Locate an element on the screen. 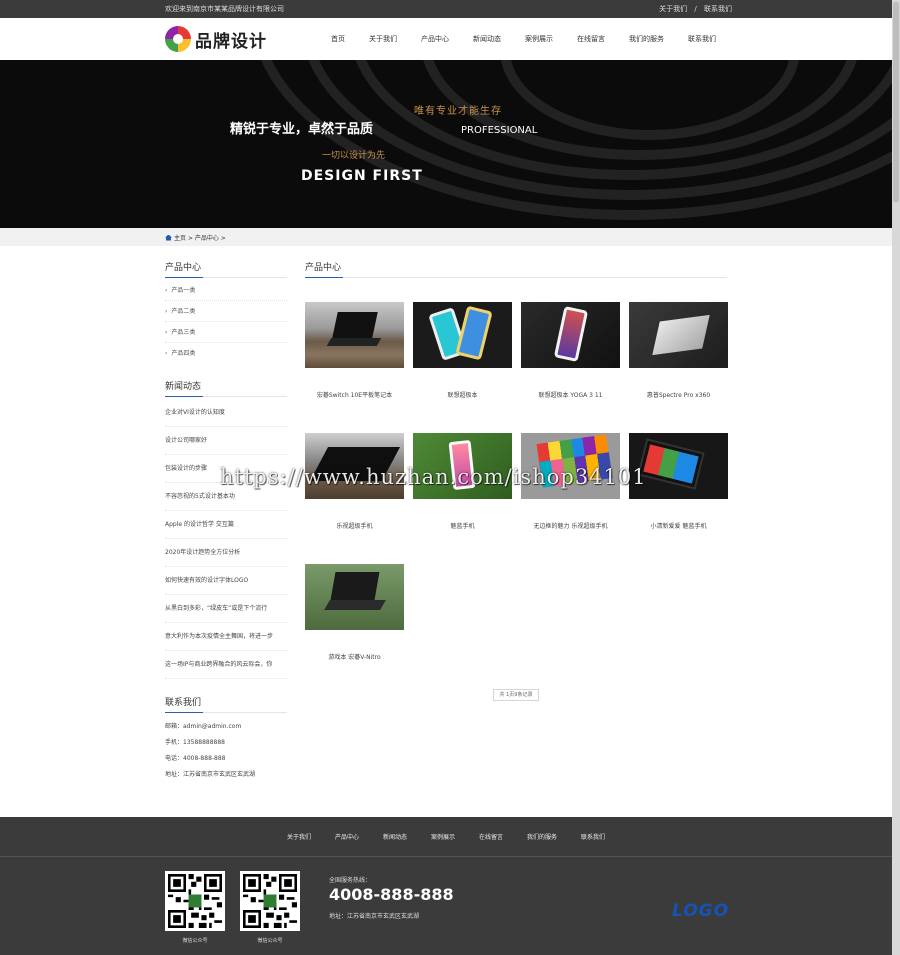  nav-item-message: 在线留言 is located at coordinates (591, 39).